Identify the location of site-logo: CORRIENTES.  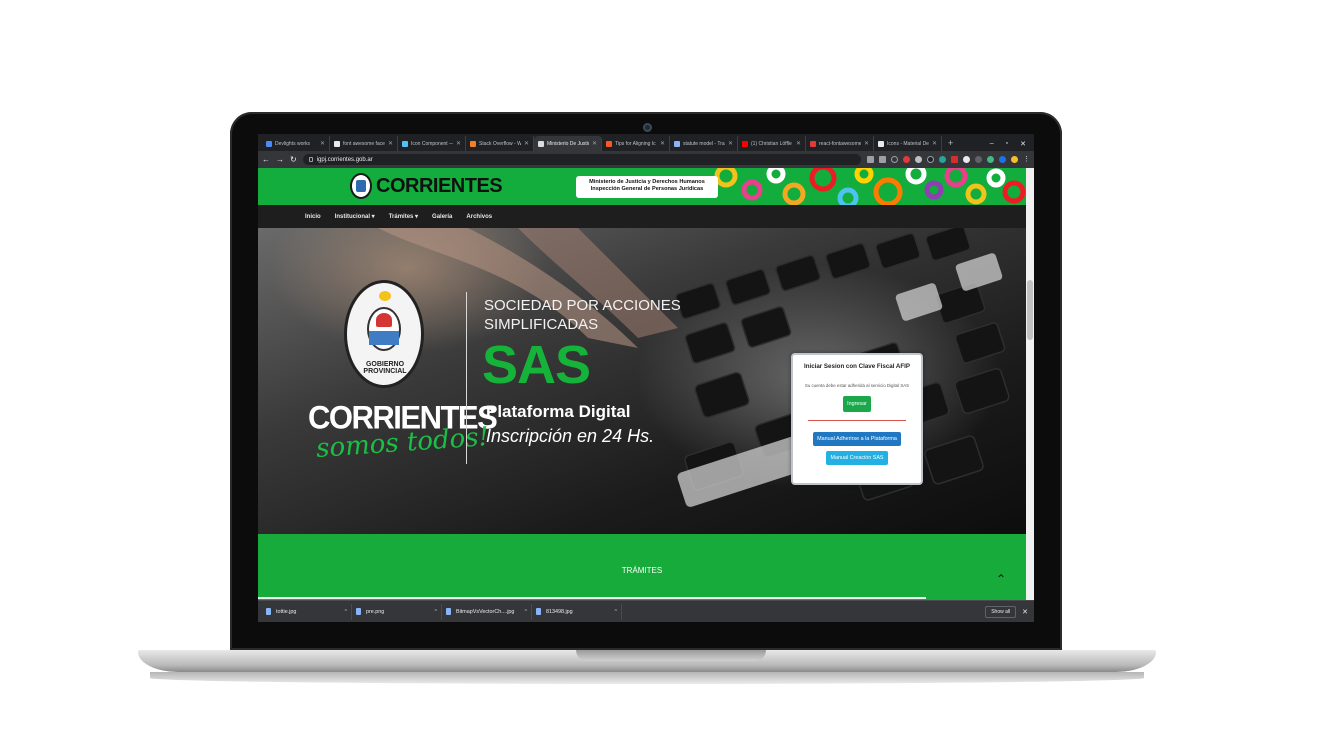
(426, 186).